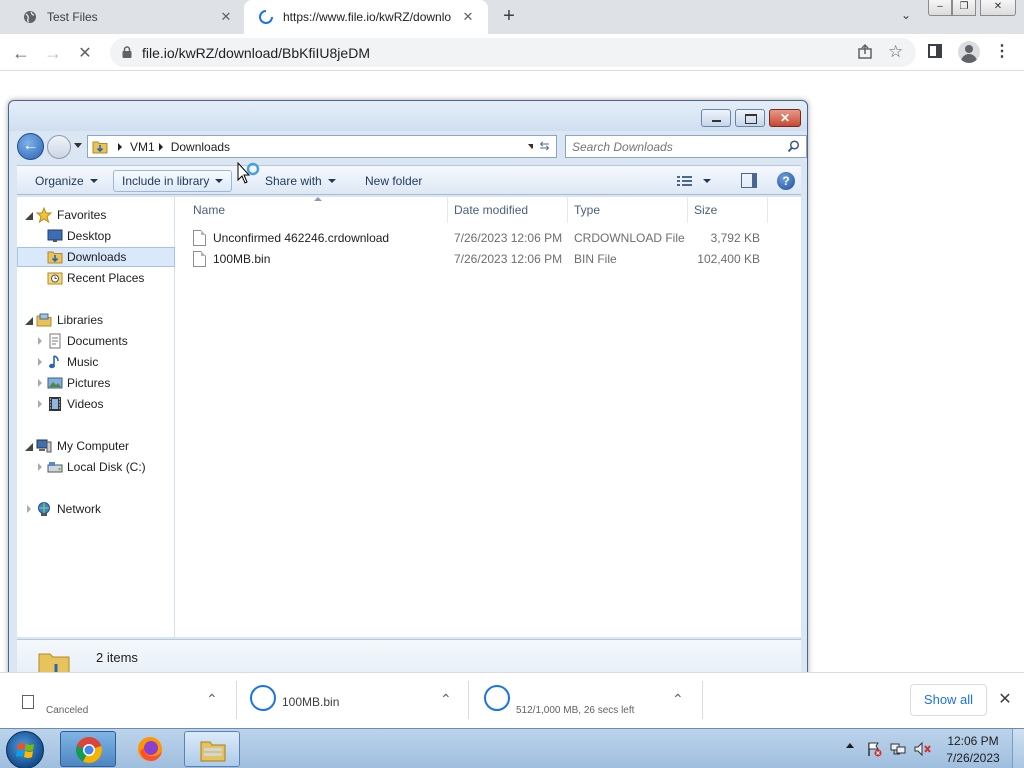  Describe the element at coordinates (55, 278) in the screenshot. I see `recent-places-icon` at that location.